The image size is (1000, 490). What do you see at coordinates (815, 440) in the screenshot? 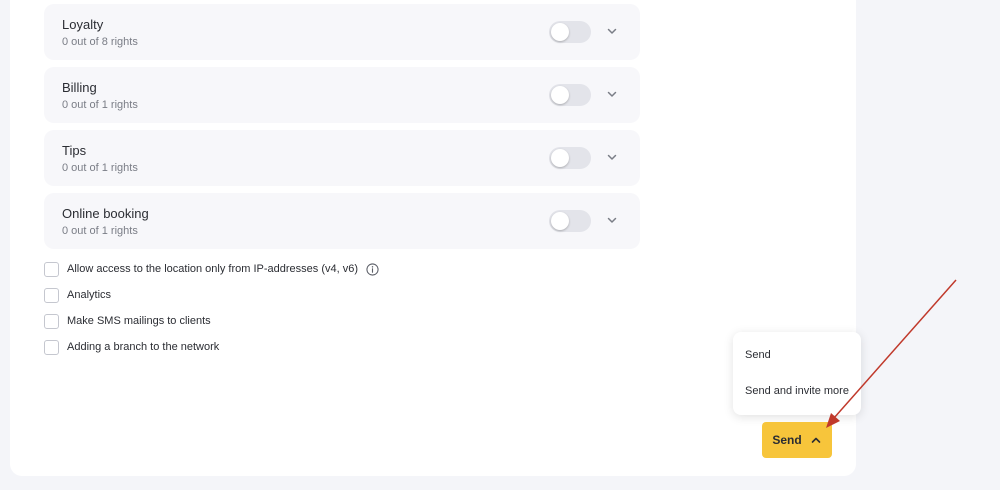
I see `chevron-up-icon` at bounding box center [815, 440].